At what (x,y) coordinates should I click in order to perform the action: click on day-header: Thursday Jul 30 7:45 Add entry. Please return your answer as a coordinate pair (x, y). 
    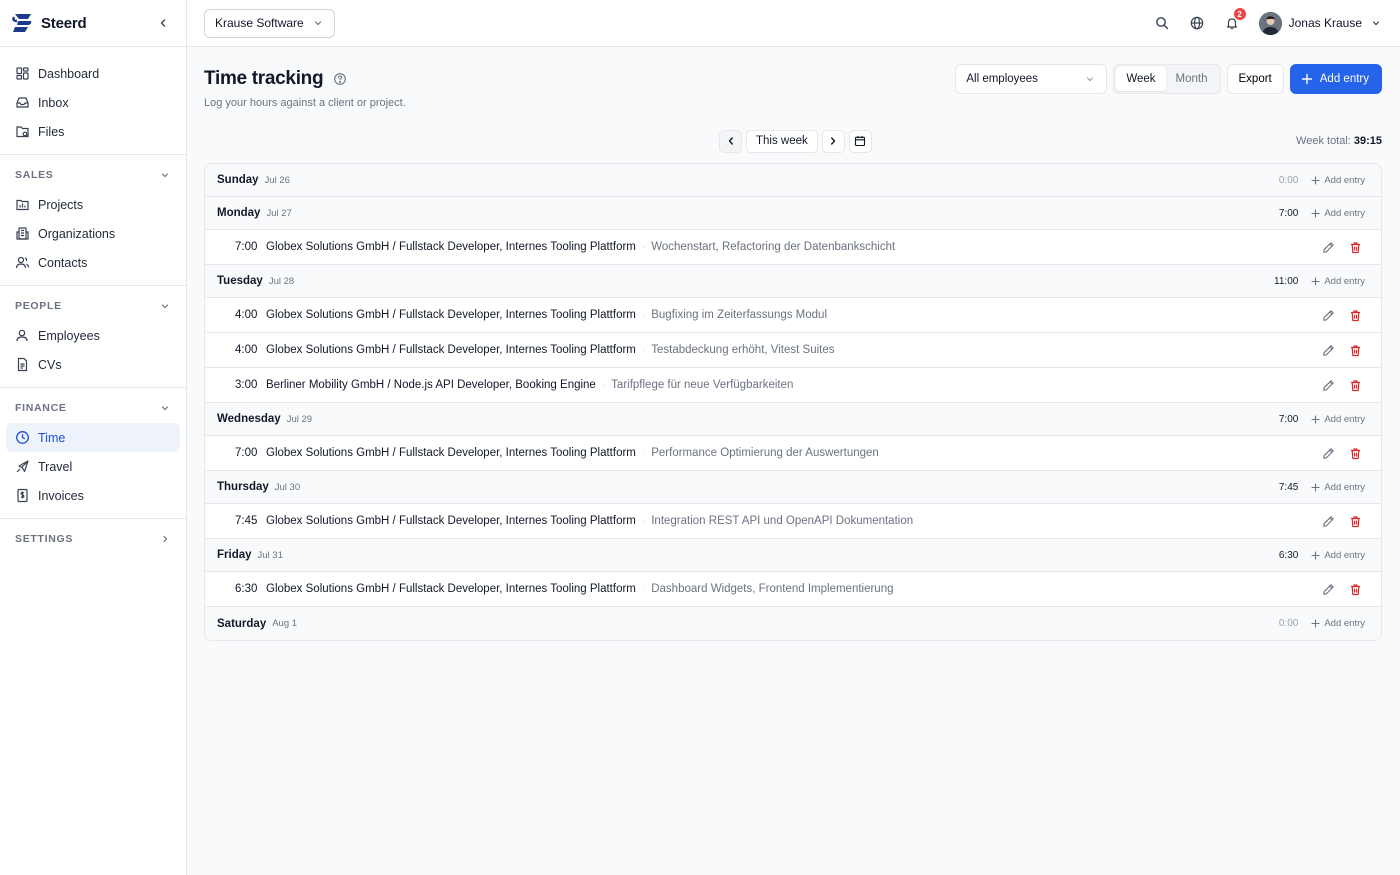
    Looking at the image, I should click on (793, 487).